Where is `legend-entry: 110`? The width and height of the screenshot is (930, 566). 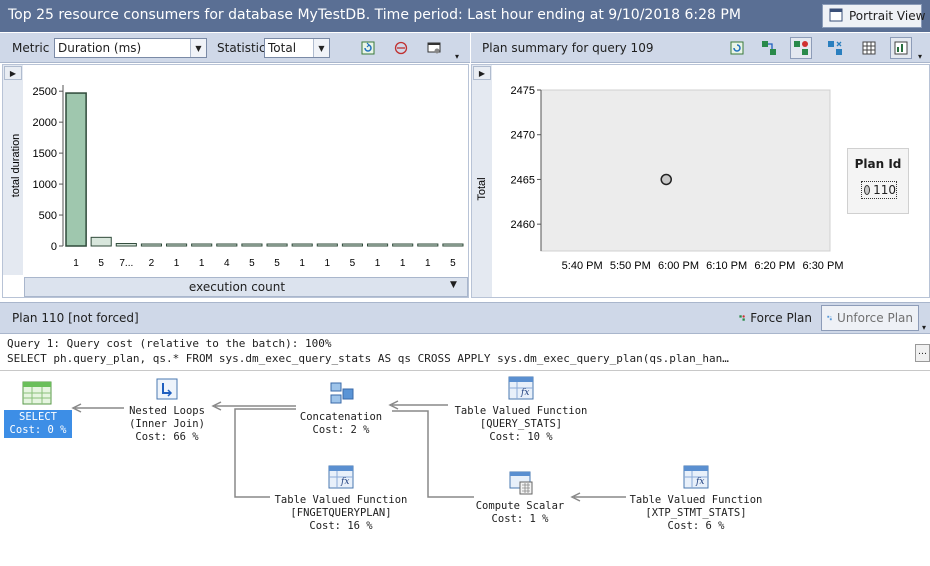 legend-entry: 110 is located at coordinates (879, 190).